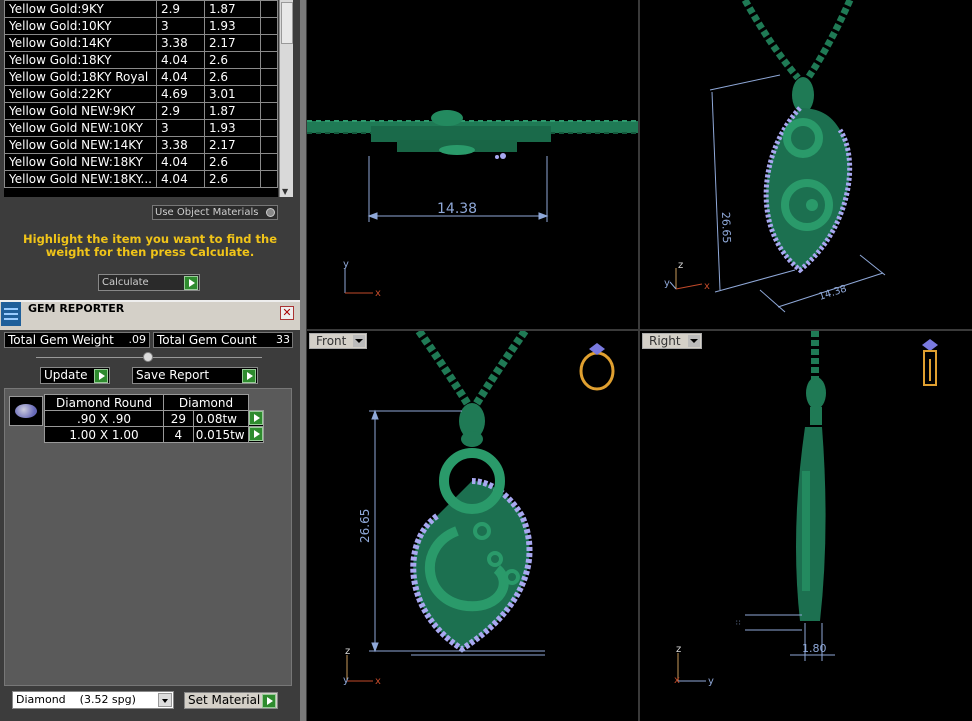 This screenshot has width=972, height=721. What do you see at coordinates (224, 700) in the screenshot?
I see `set-material-label: Set Material` at bounding box center [224, 700].